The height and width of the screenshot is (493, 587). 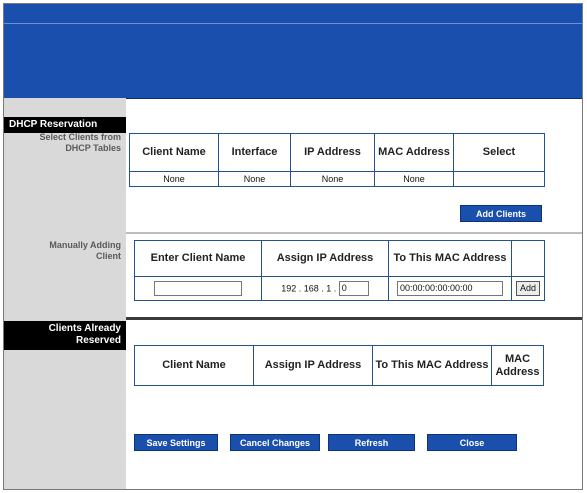 I want to click on refresh-button: Refresh, so click(x=371, y=442).